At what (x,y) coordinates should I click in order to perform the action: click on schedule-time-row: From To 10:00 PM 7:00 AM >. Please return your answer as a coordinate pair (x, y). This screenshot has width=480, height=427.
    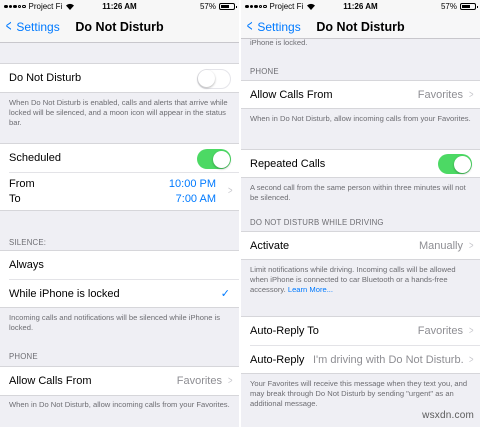
    Looking at the image, I should click on (119, 192).